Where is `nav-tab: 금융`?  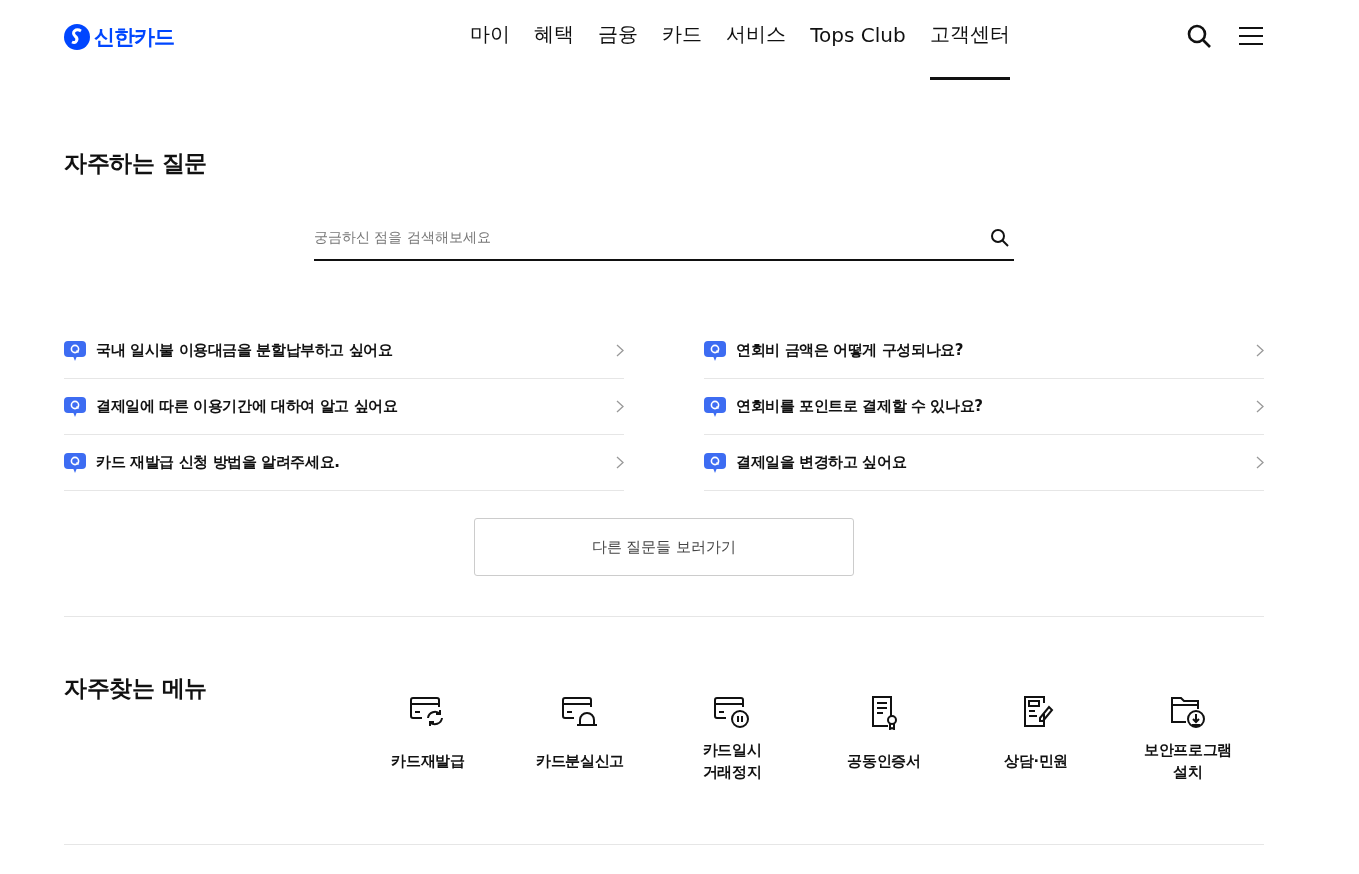
nav-tab: 금융 is located at coordinates (618, 40).